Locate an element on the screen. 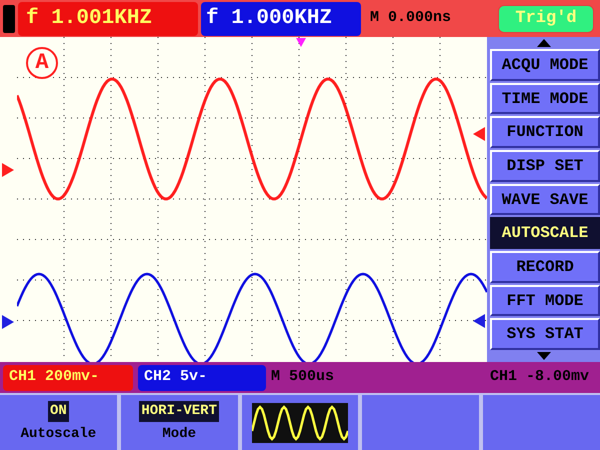 The image size is (600, 450). ch1-frequency: f 1.001KHZ is located at coordinates (108, 19).